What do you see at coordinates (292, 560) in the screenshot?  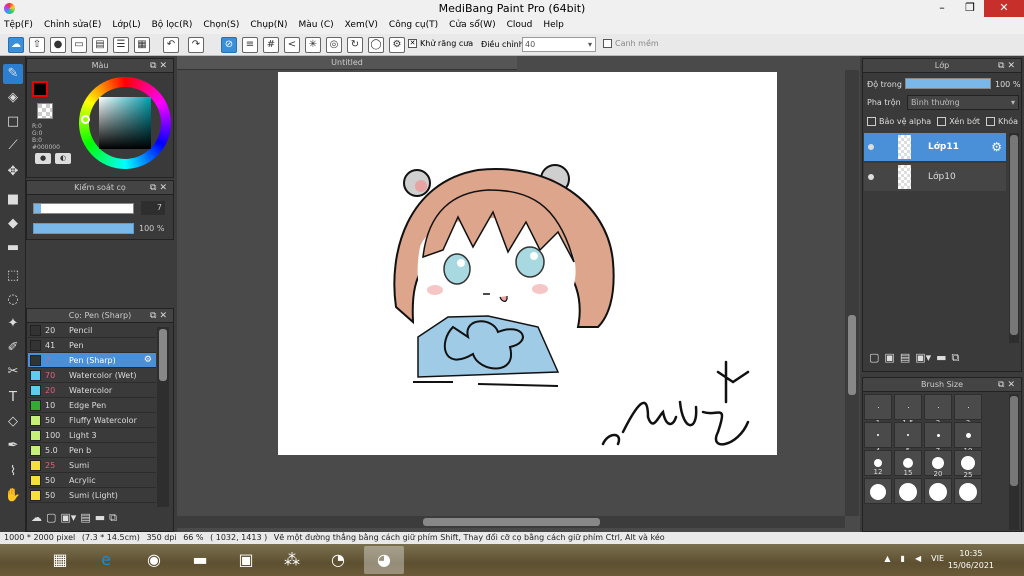 I see `apps-taskbar-icon: ⁂` at bounding box center [292, 560].